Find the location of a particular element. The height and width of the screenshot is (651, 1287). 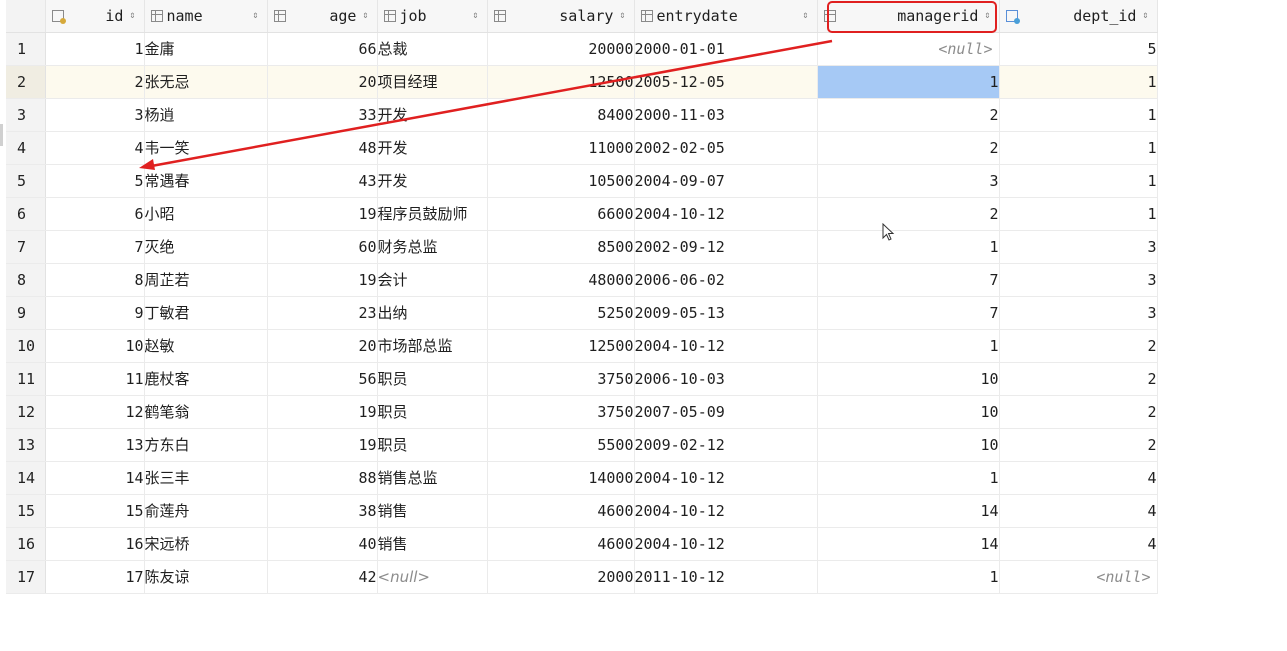

row-number: 9 is located at coordinates (26, 313).